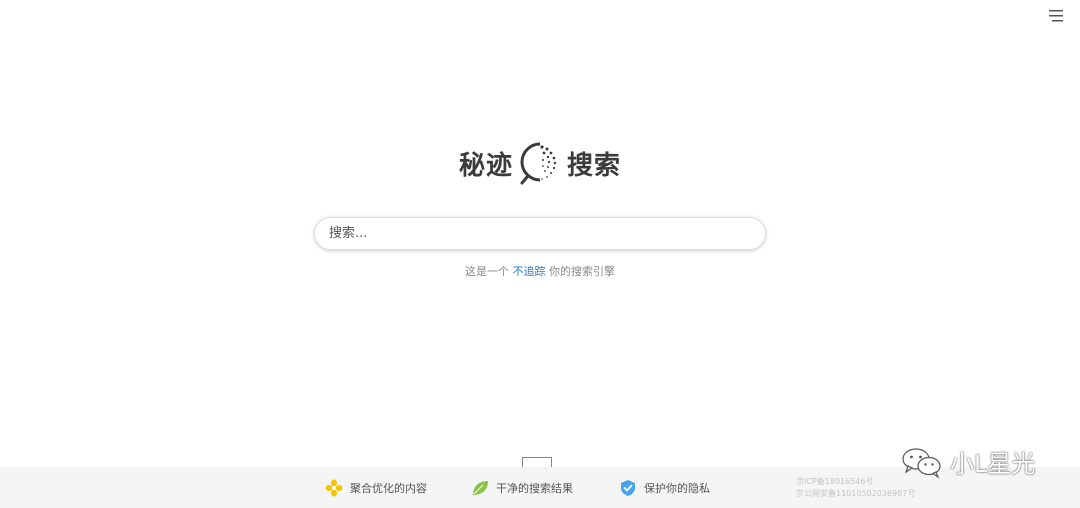 This screenshot has width=1080, height=508. I want to click on site-logo: 秘迹 搜索, so click(540, 163).